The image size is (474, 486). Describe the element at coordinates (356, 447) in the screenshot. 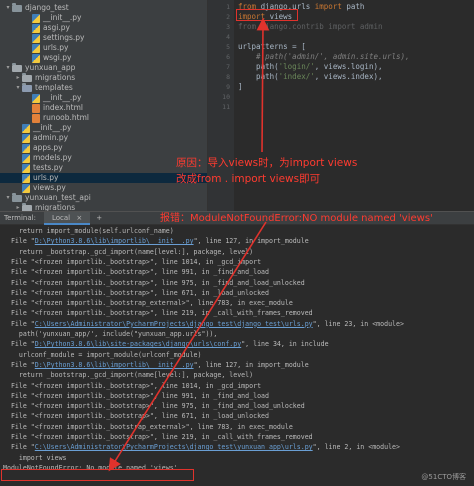

I see `terminal-text: ", line 2, in <module>` at that location.